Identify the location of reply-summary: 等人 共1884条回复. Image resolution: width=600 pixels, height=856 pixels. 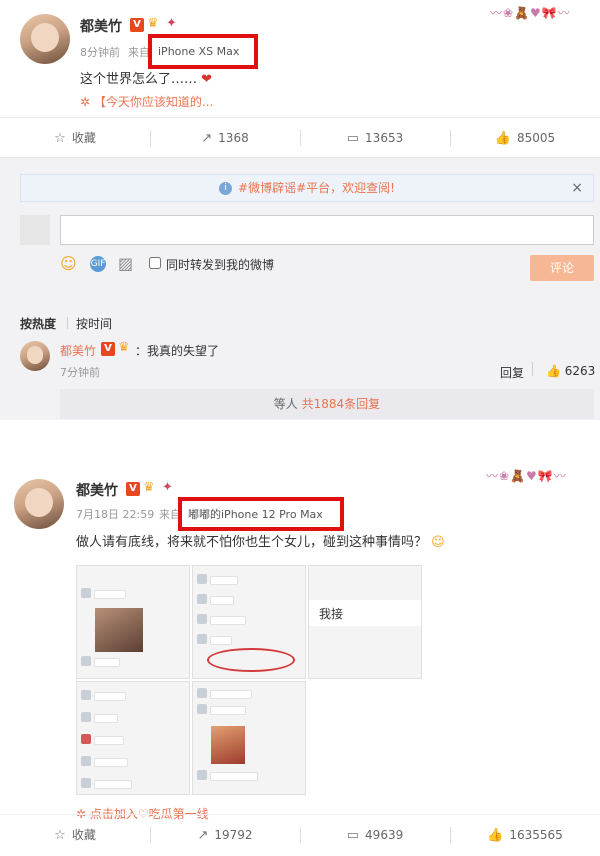
(327, 404).